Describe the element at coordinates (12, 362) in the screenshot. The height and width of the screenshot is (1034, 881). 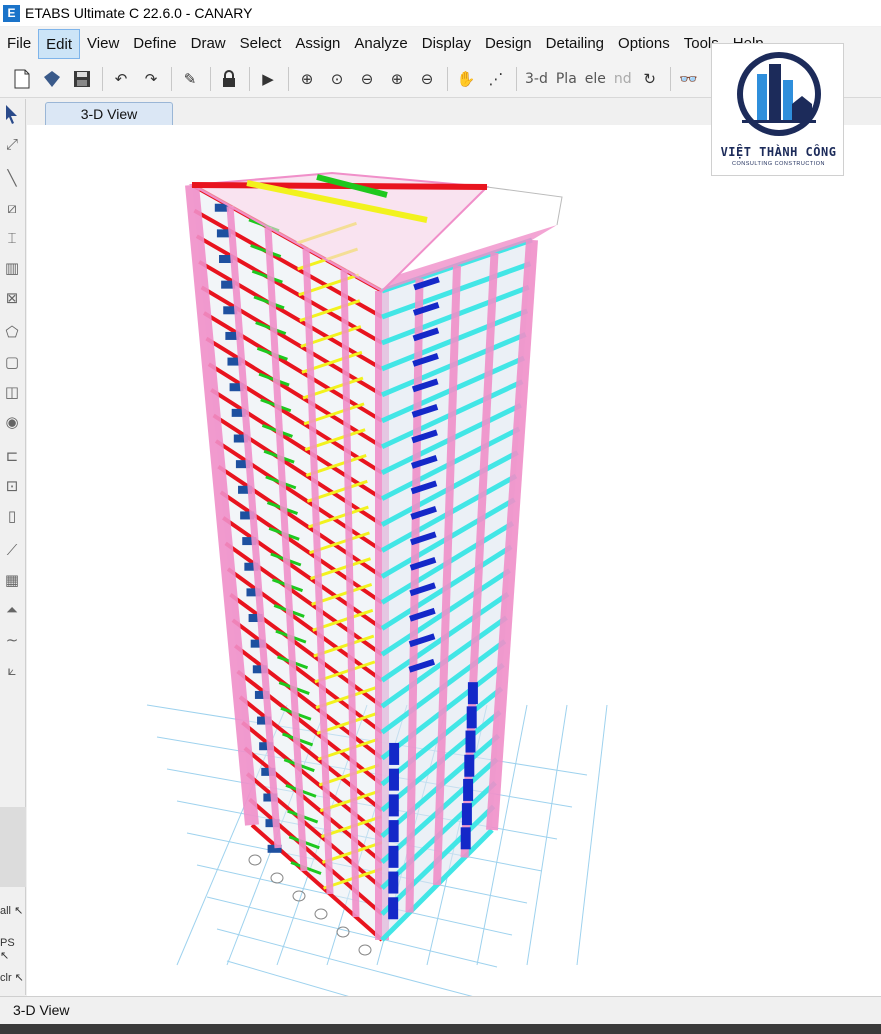
I see `draw-rect-floor-icon: ▢` at that location.